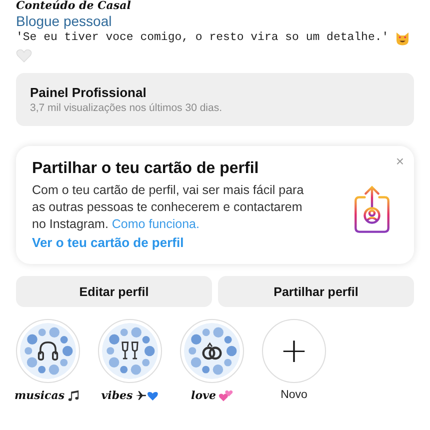  I want to click on panel-subtitle: 3,7 mil visualizações nos últimos 30 dias., so click(127, 108).